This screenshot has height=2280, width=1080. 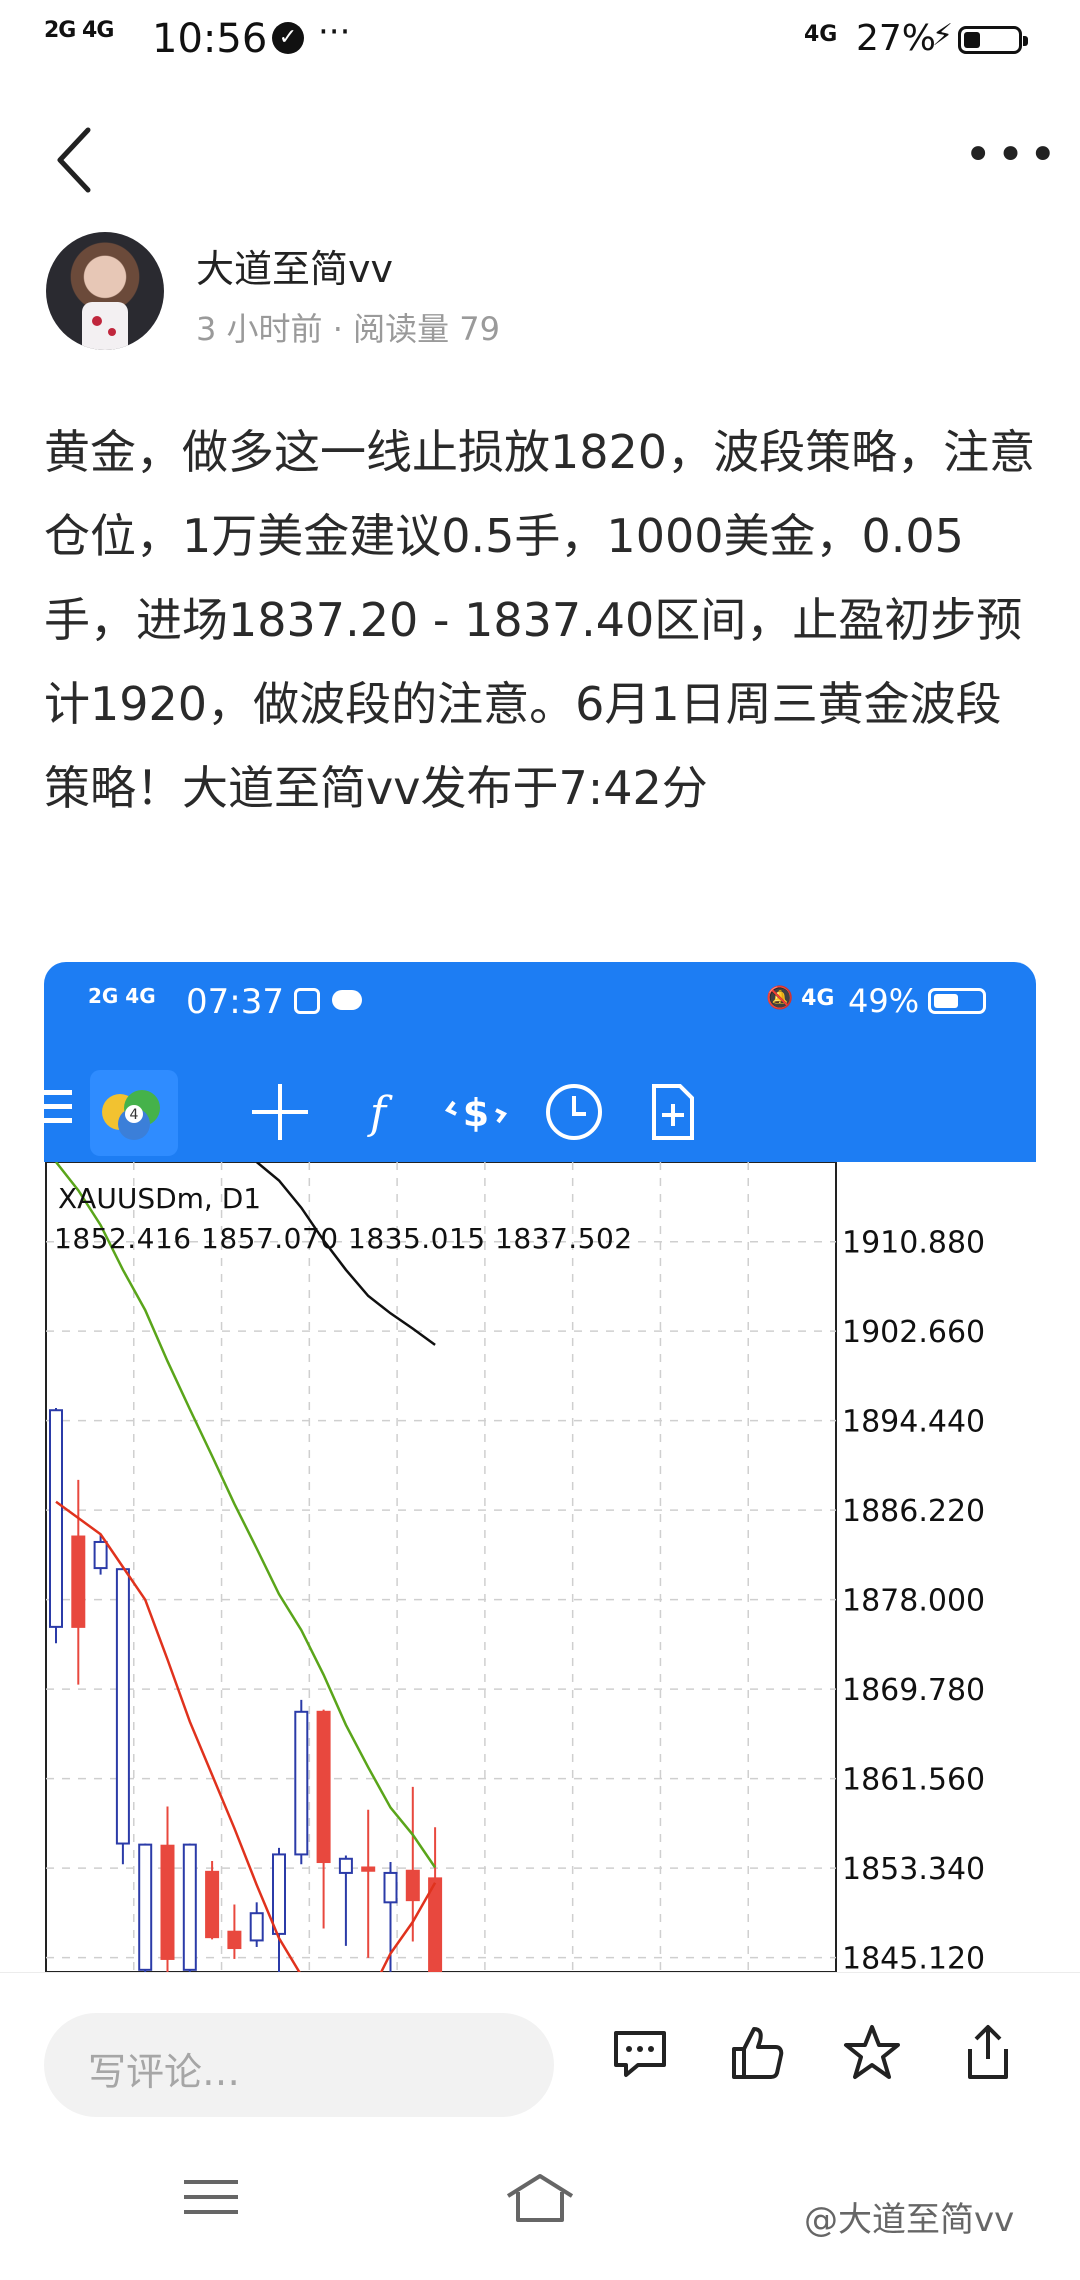 I want to click on y-tick-label: 1886.220, so click(x=913, y=1511).